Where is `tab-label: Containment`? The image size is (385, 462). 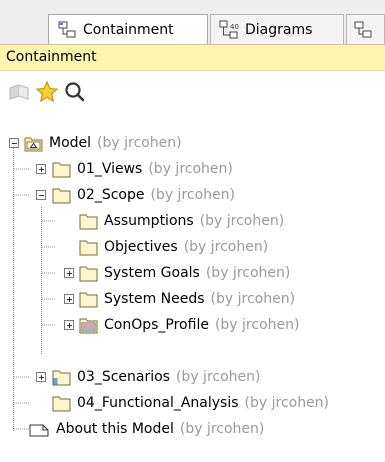
tab-label: Containment is located at coordinates (128, 29).